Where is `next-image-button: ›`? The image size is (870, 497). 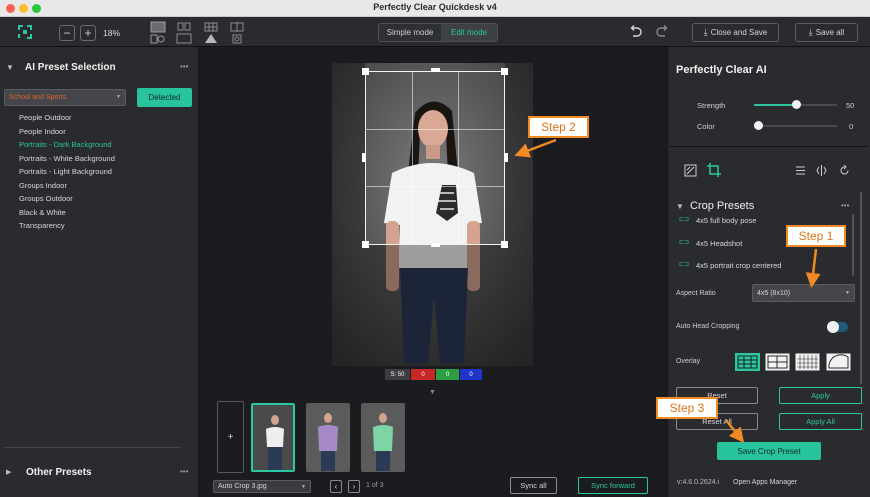 next-image-button: › is located at coordinates (354, 486).